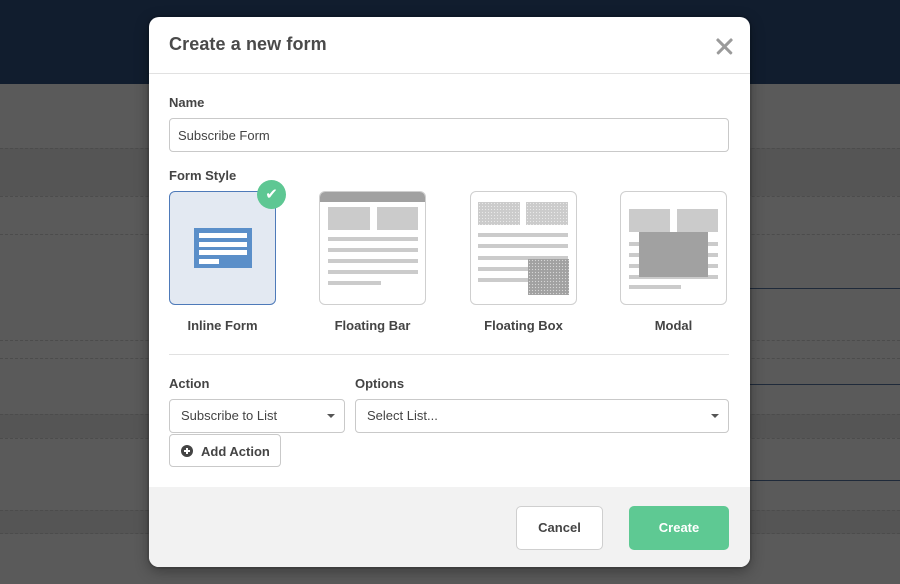  What do you see at coordinates (271, 194) in the screenshot?
I see `selected-check-icon: ✔` at bounding box center [271, 194].